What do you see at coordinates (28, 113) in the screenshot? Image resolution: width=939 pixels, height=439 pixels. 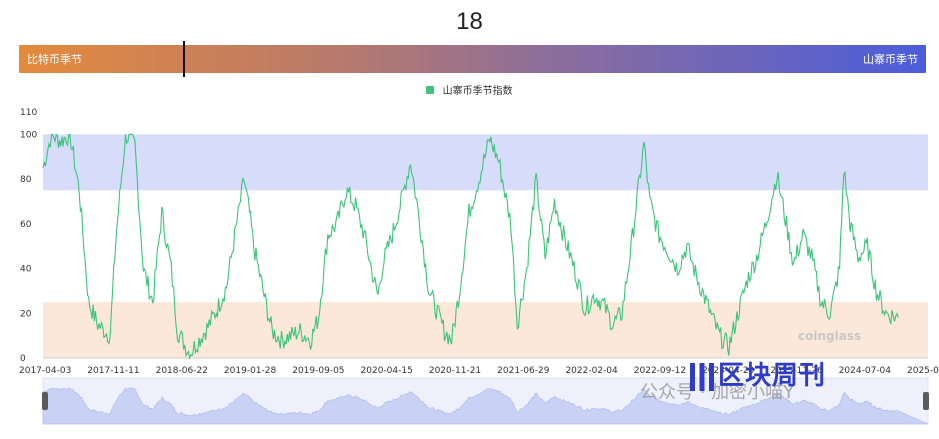 I see `y-tick-label: 110` at bounding box center [28, 113].